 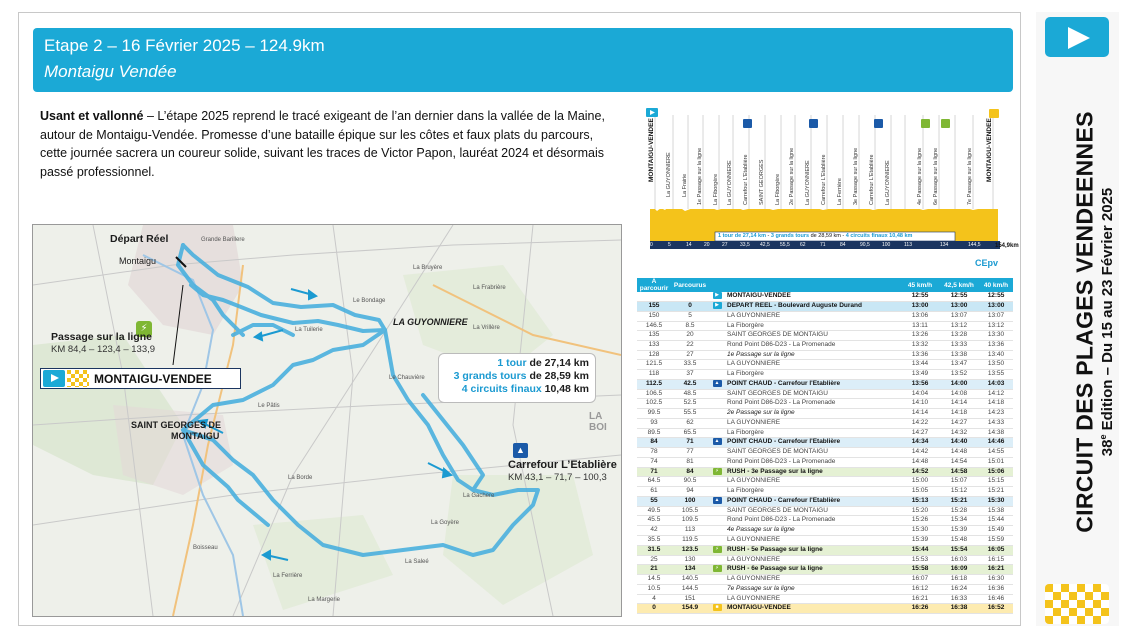 What do you see at coordinates (717, 549) in the screenshot?
I see `lightning-icon: ⚡` at bounding box center [717, 549].